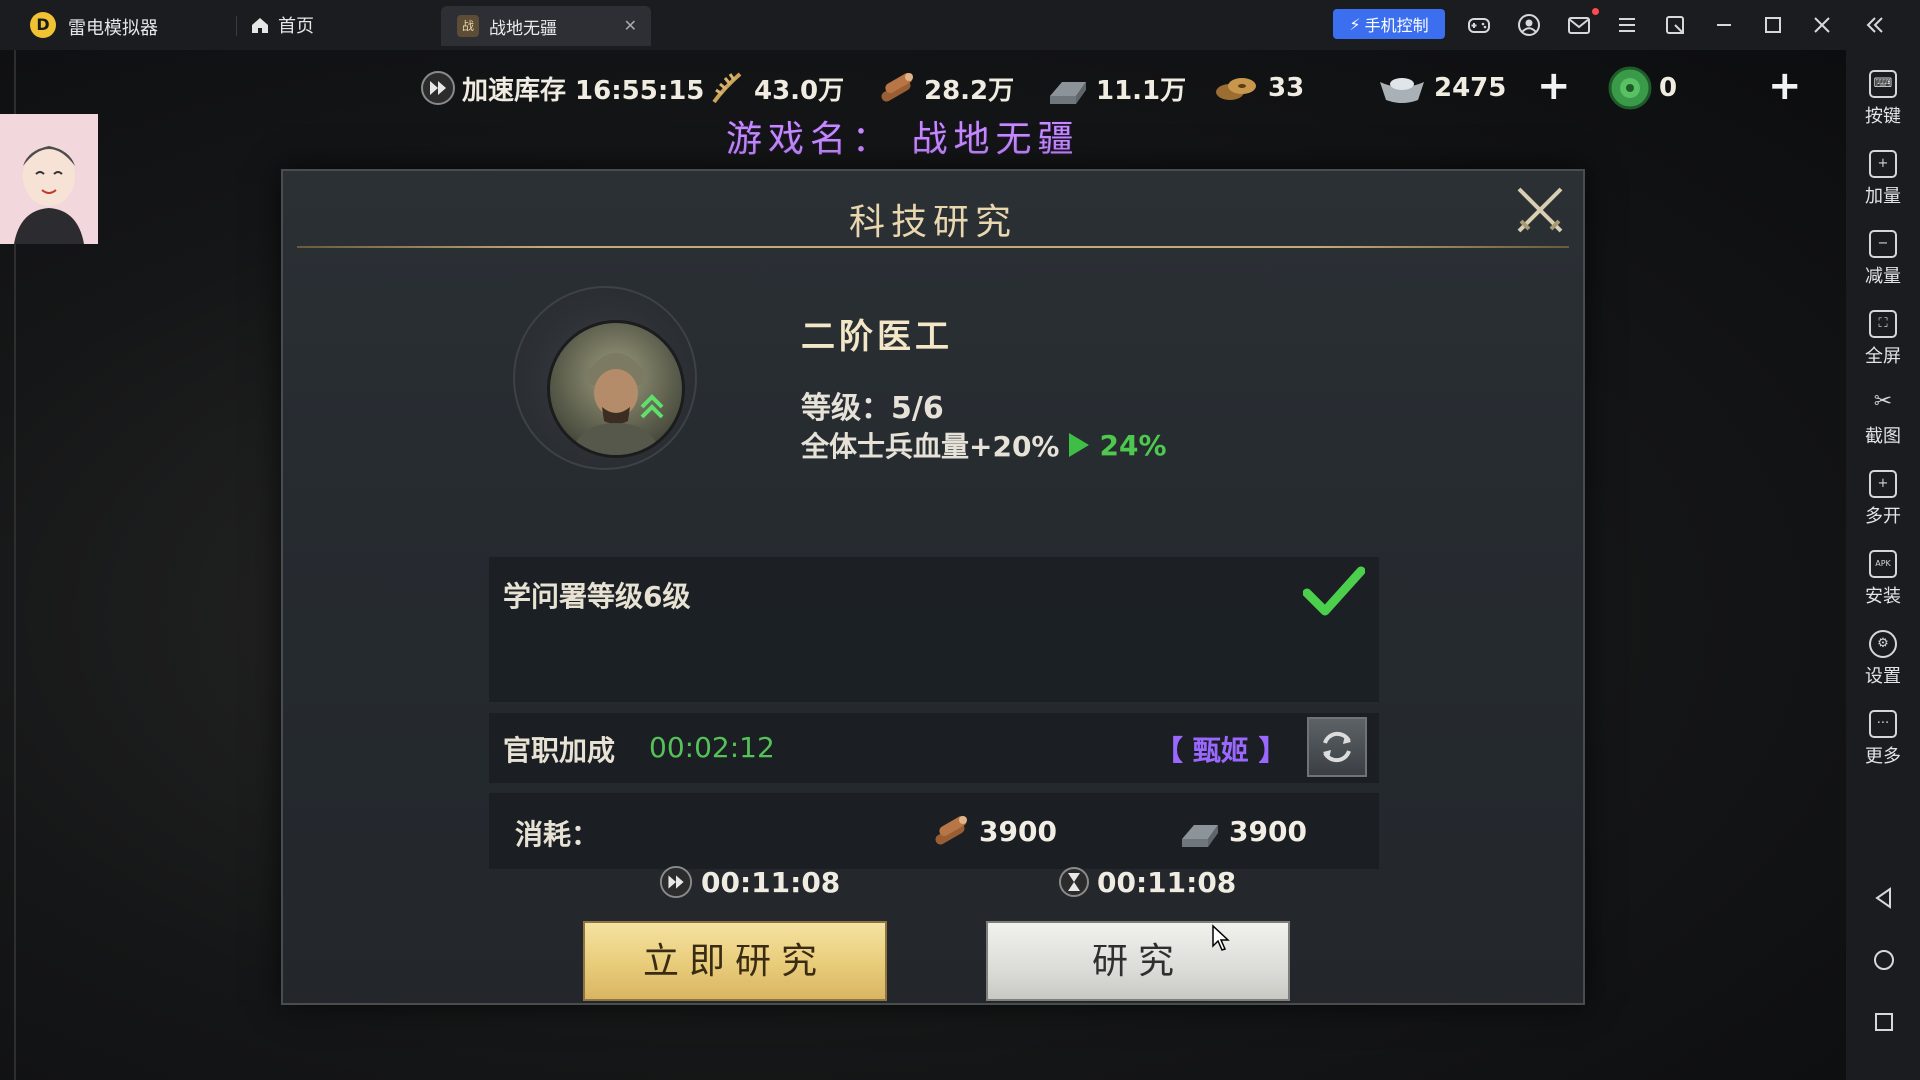 This screenshot has height=1080, width=1920. Describe the element at coordinates (934, 748) in the screenshot. I see `official-bonus-panel: 官职加成 00:02:12 【 甄姬 】` at that location.